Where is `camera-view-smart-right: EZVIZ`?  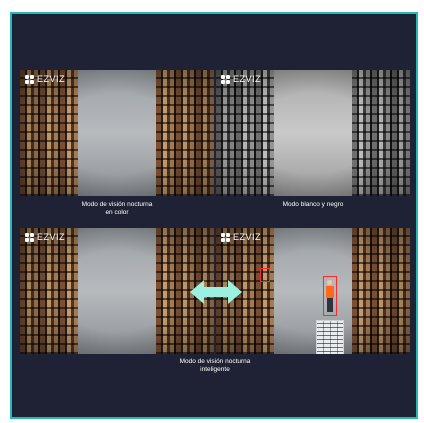 camera-view-smart-right: EZVIZ is located at coordinates (313, 291).